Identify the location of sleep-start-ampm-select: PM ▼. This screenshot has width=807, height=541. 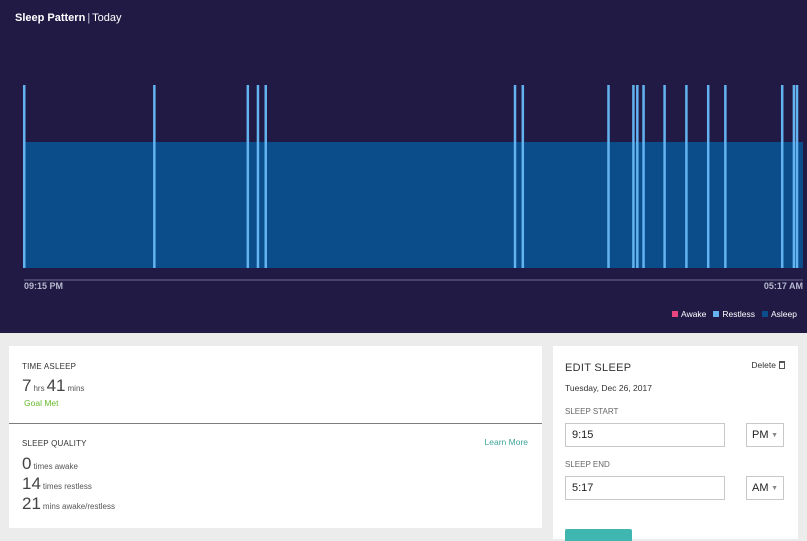
(765, 435).